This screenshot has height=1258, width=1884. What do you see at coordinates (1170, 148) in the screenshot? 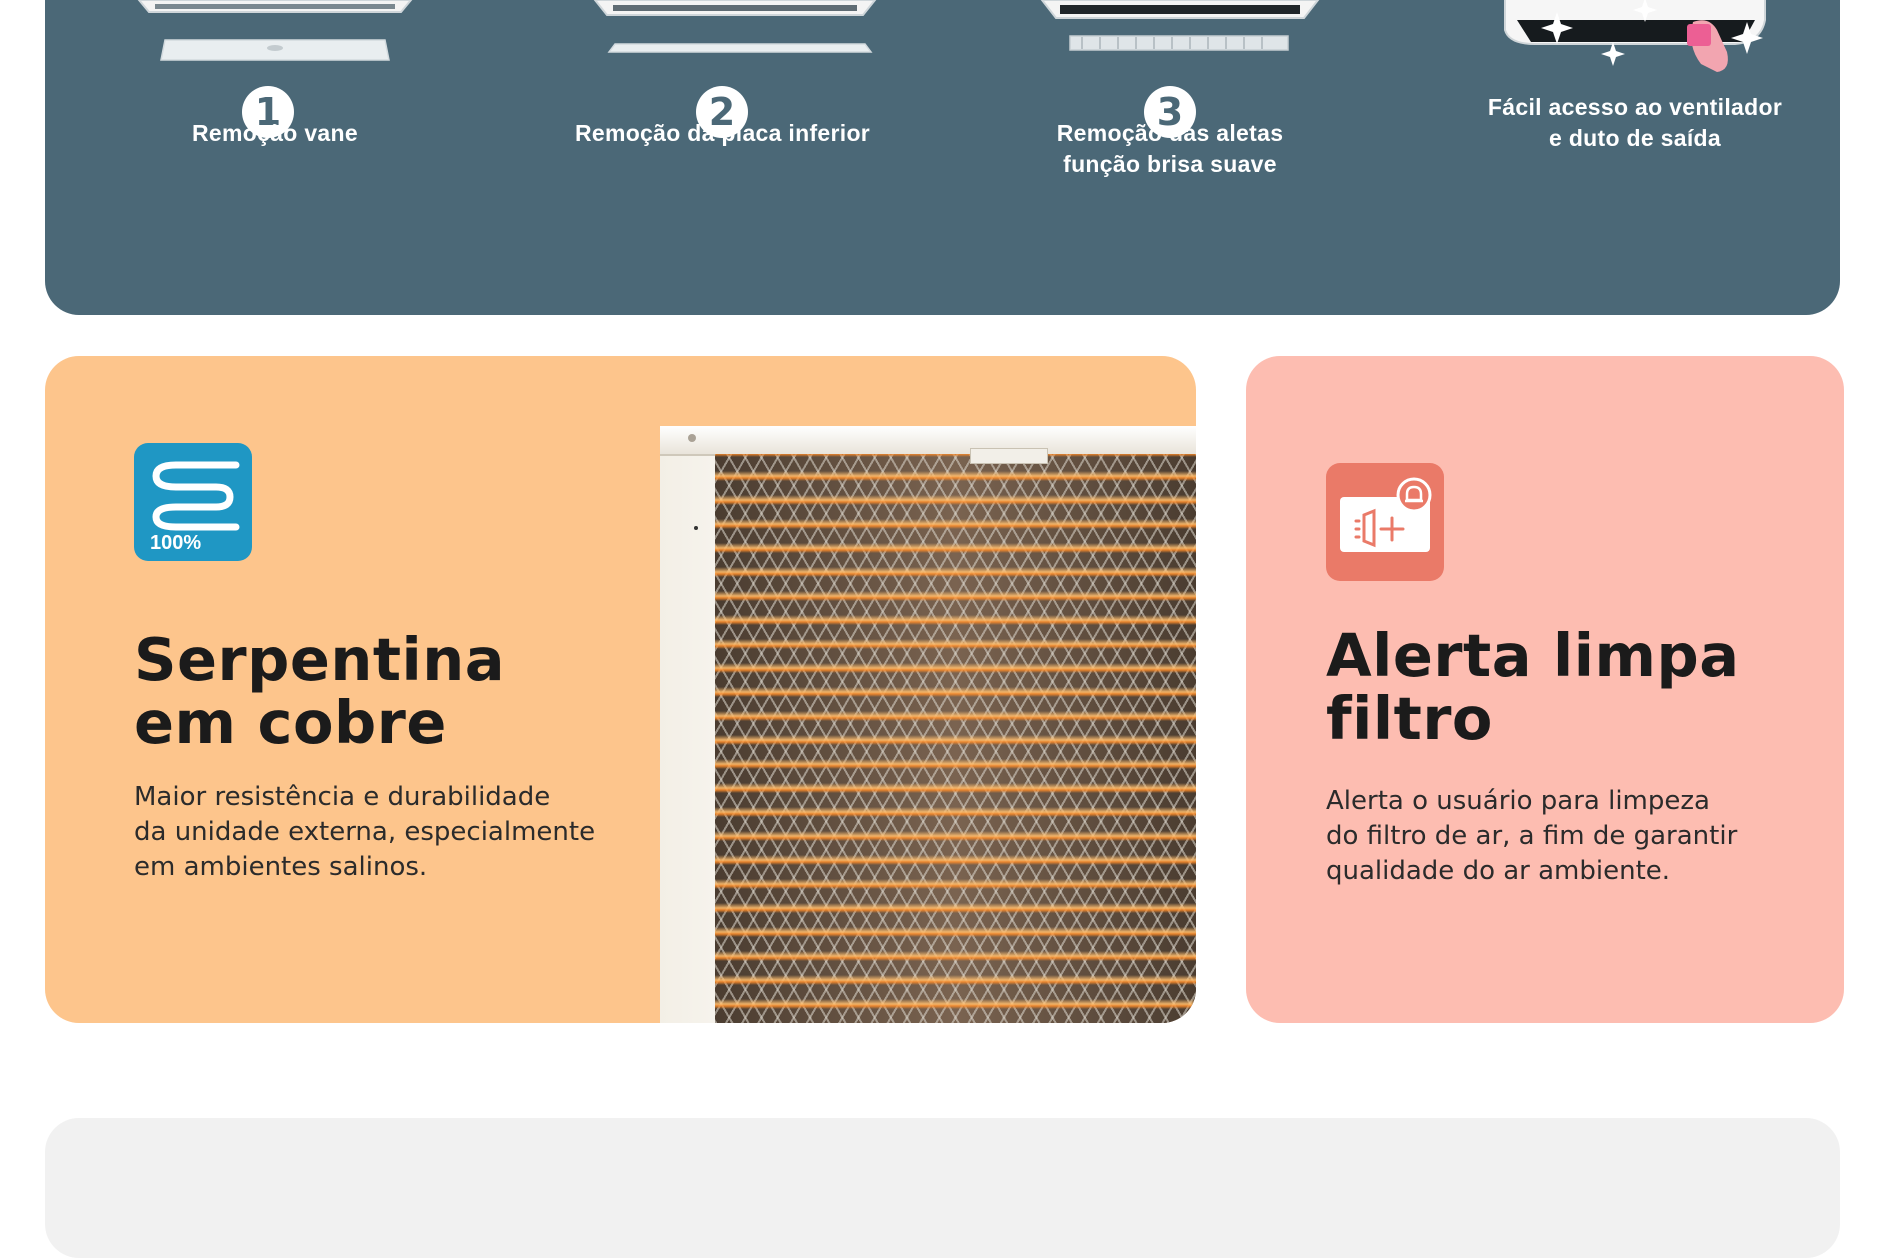
I see `step-label: Remoção das aletas função brisa suave` at bounding box center [1170, 148].